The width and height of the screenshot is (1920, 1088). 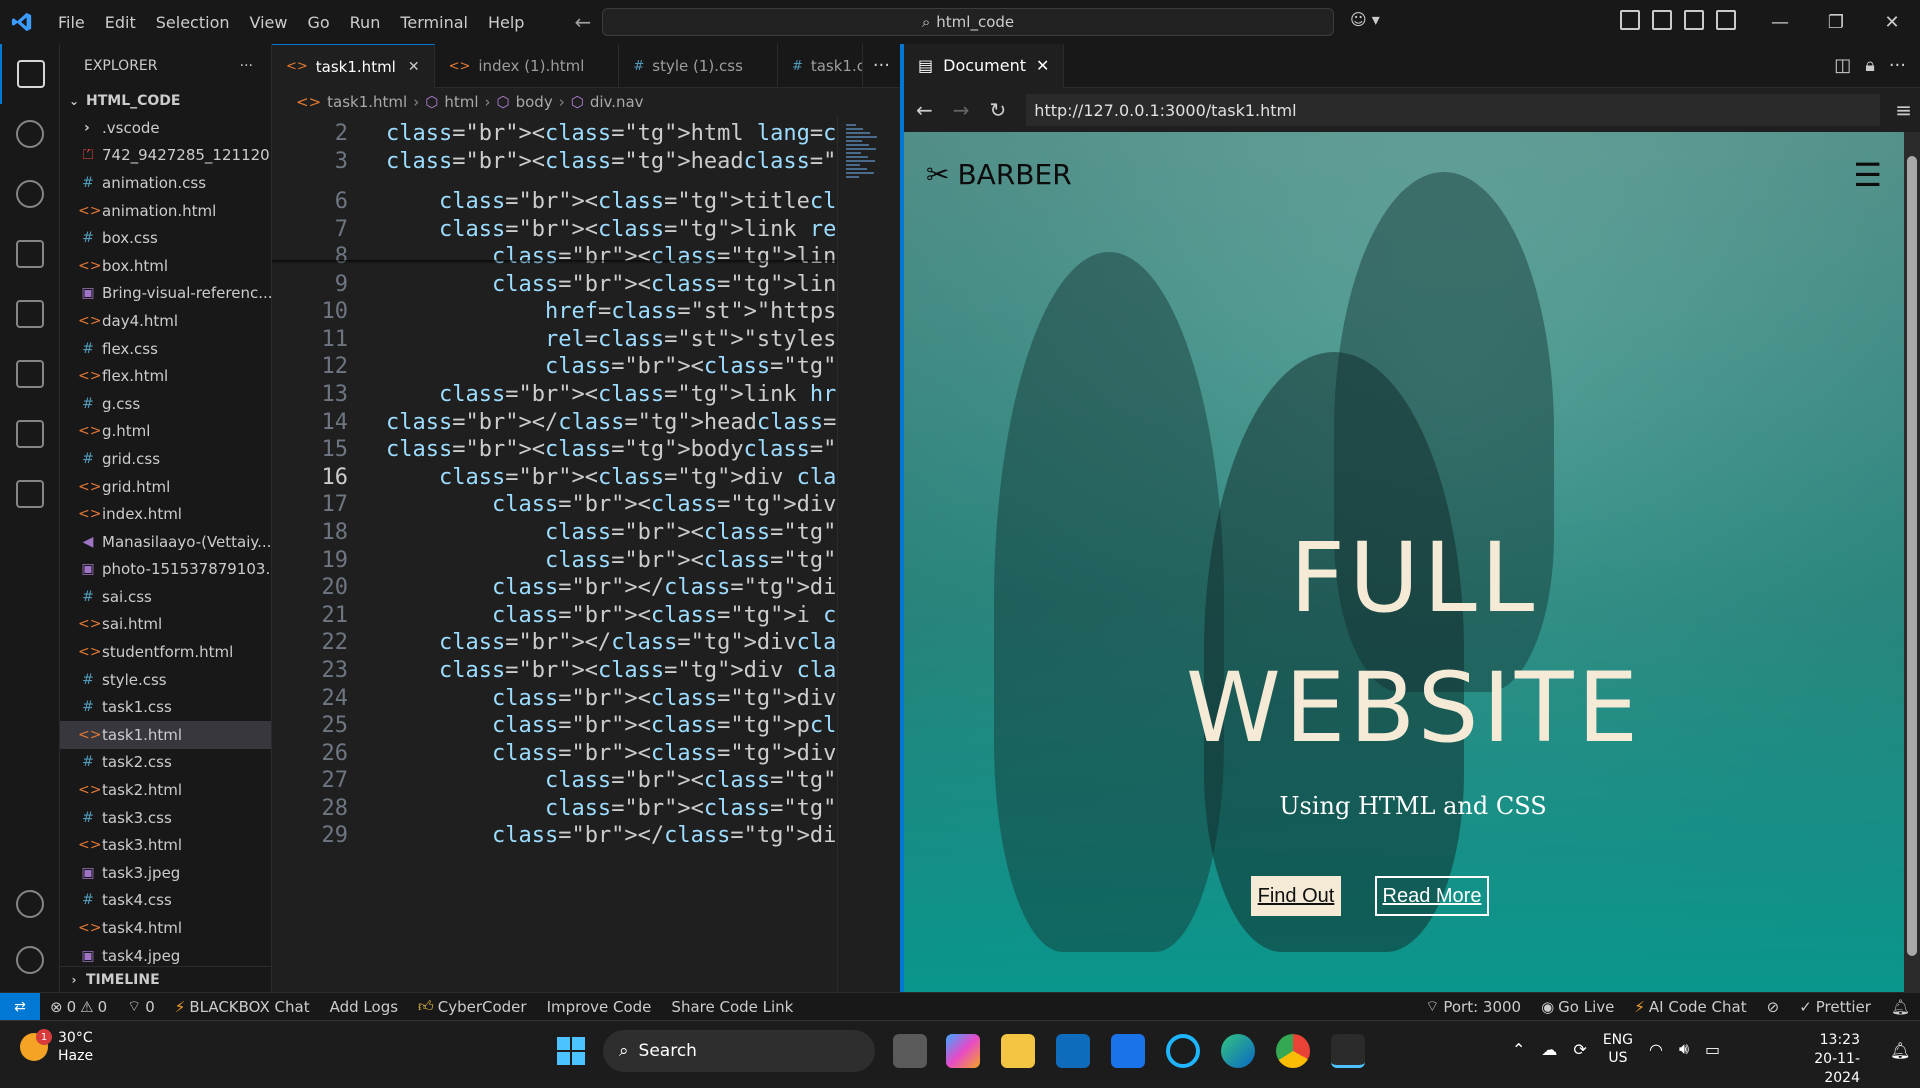 What do you see at coordinates (1712, 1049) in the screenshot?
I see `battery-icon: ▭` at bounding box center [1712, 1049].